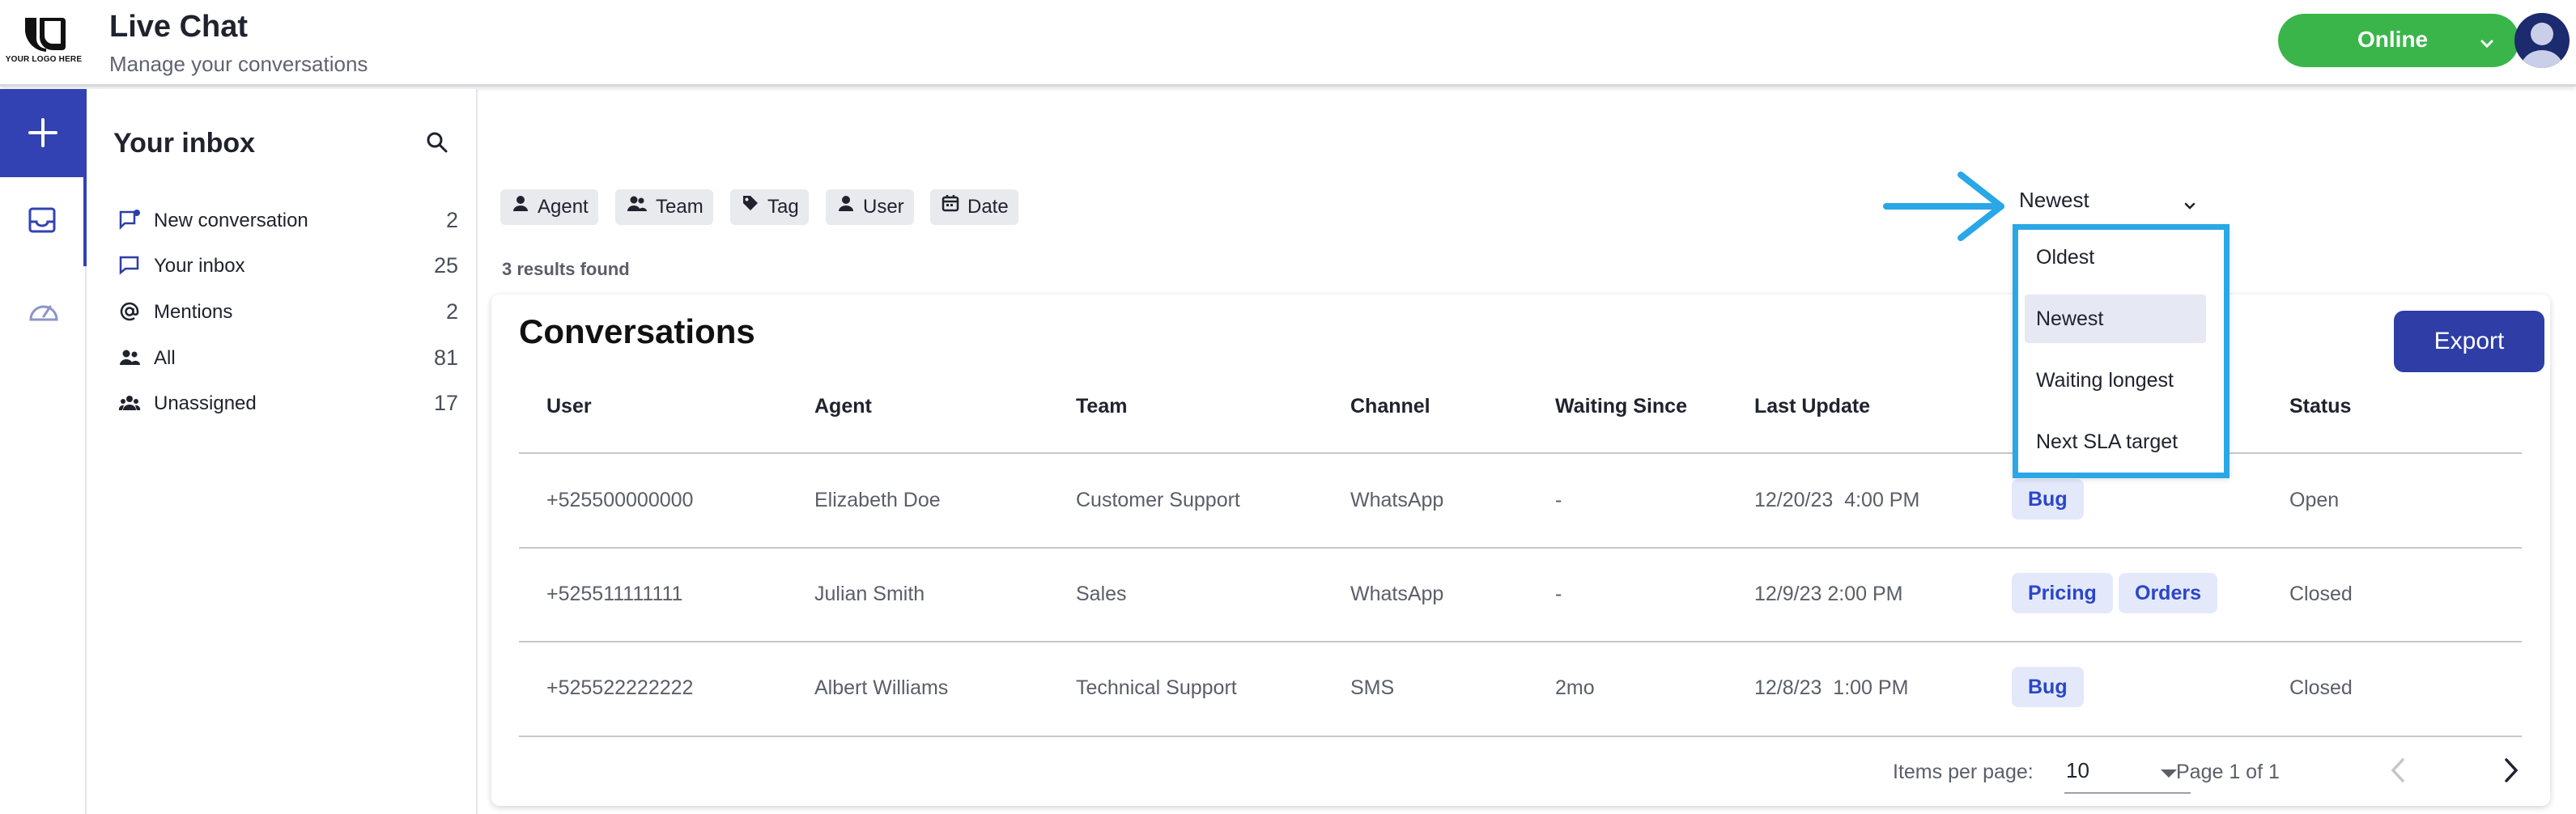 The image size is (2576, 814). What do you see at coordinates (129, 360) in the screenshot?
I see `people-icon` at bounding box center [129, 360].